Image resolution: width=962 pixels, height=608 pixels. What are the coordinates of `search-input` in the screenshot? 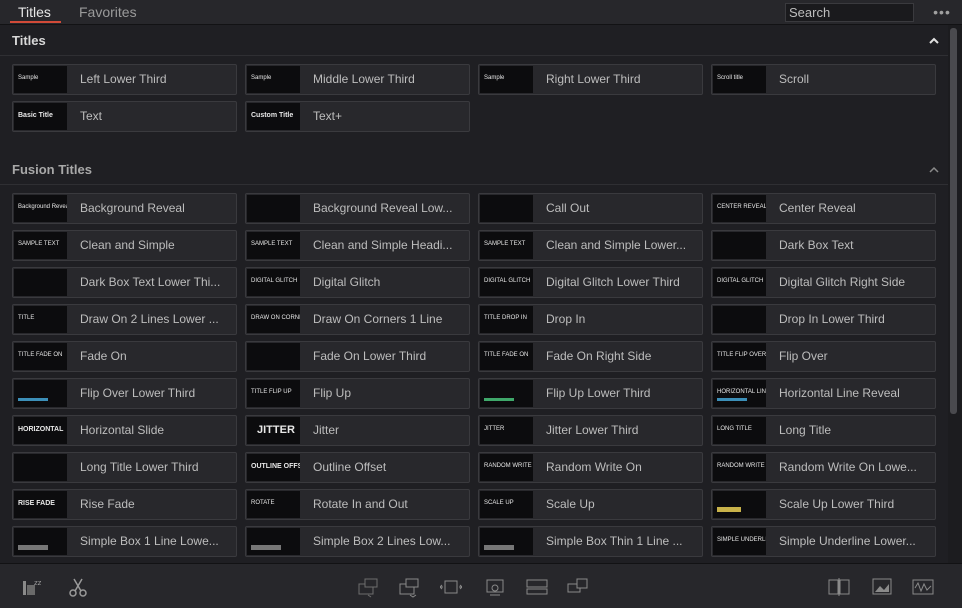 It's located at (849, 12).